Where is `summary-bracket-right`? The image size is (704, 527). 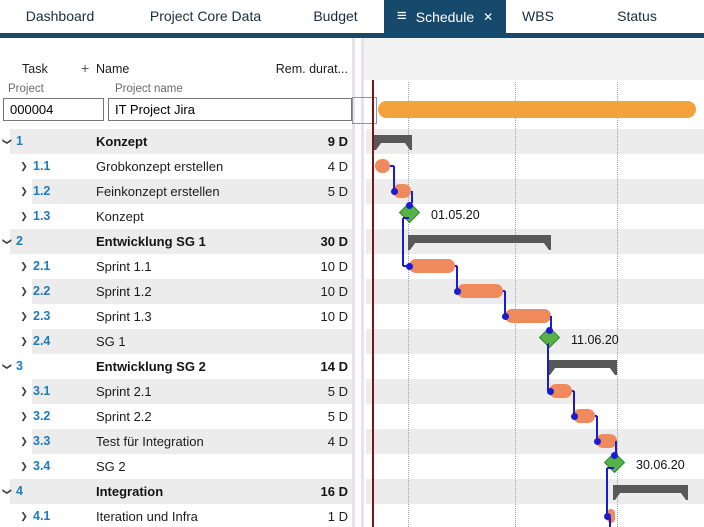
summary-bracket-right is located at coordinates (613, 367).